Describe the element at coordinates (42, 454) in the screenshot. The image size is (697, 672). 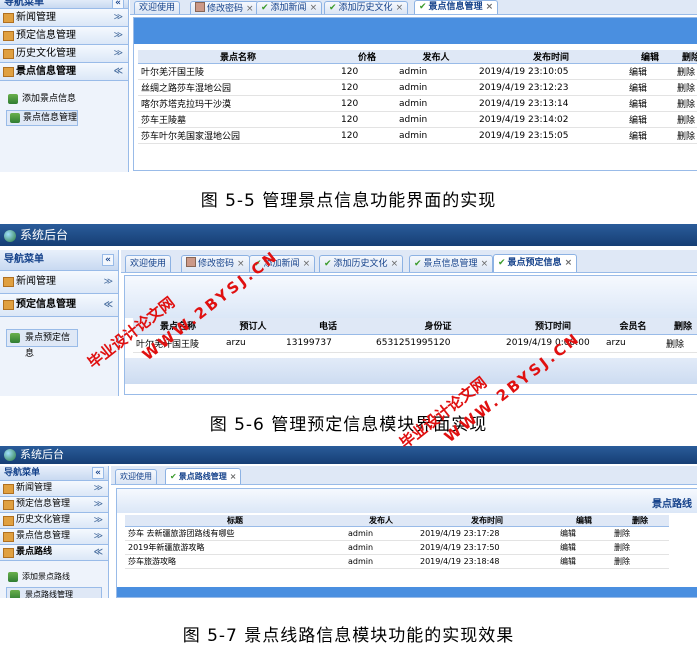
I see `app-title: 系统后台` at that location.